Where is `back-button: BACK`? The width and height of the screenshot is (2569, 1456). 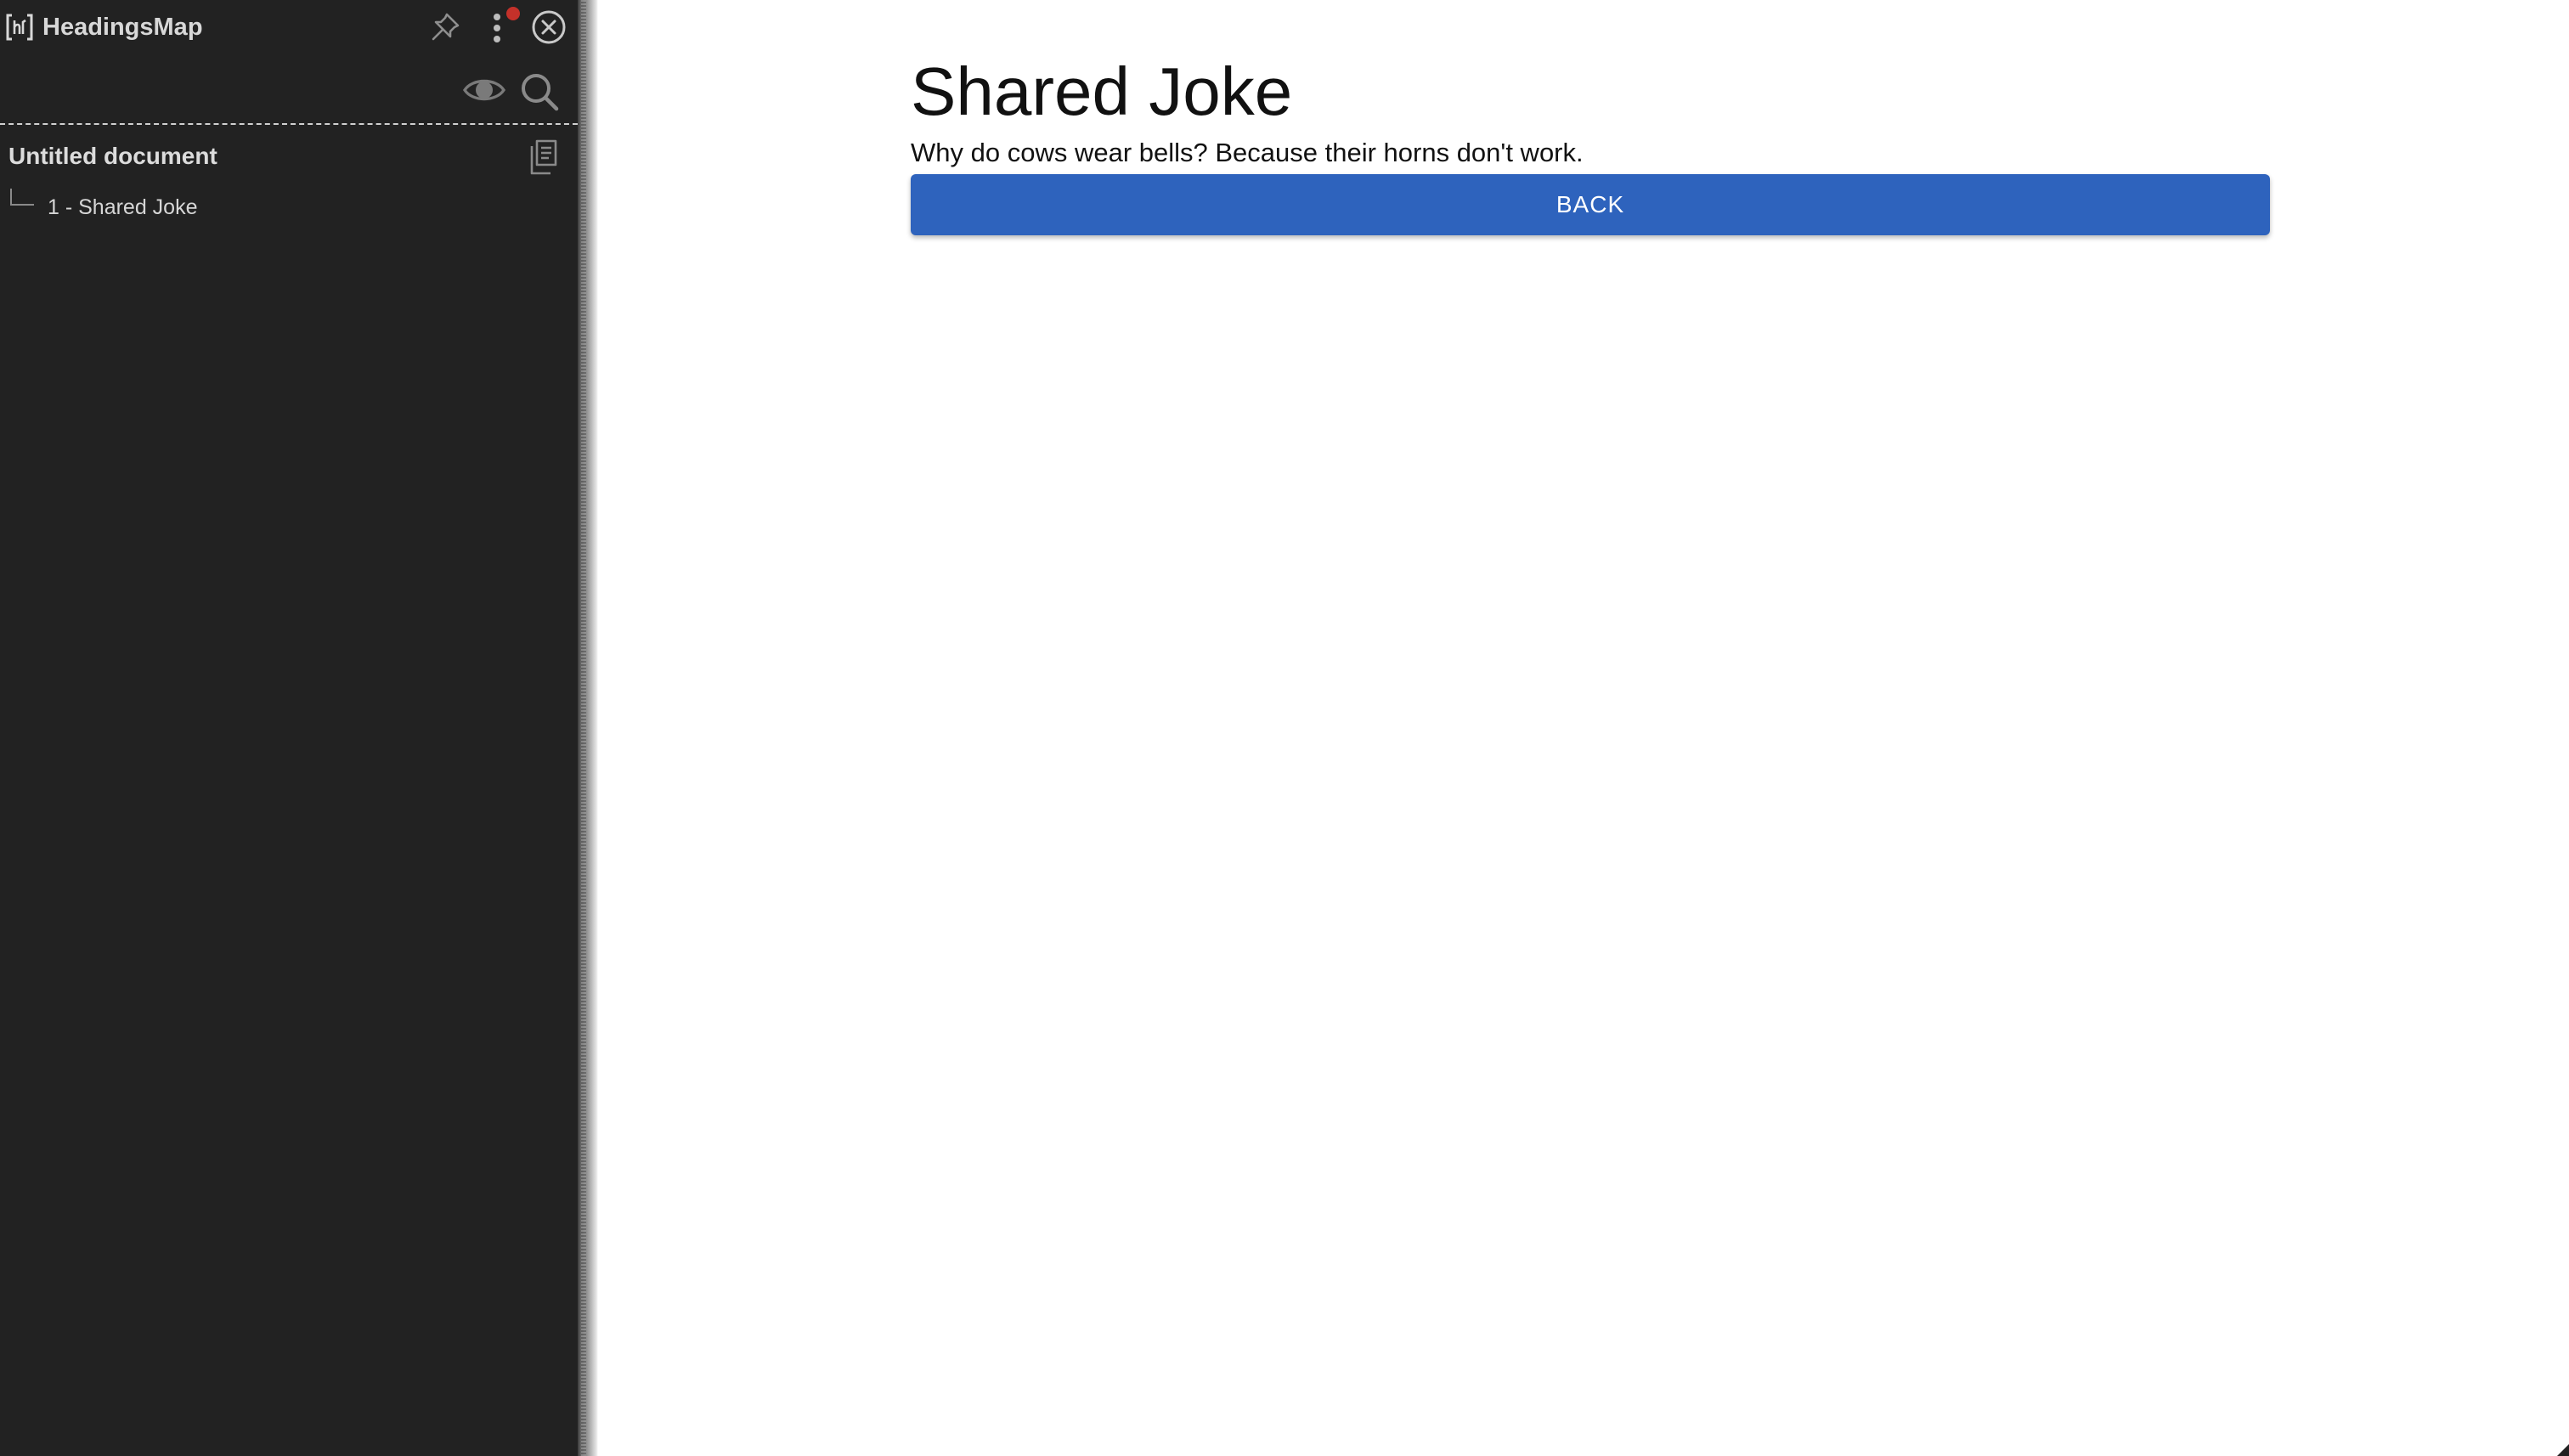 back-button: BACK is located at coordinates (1591, 205).